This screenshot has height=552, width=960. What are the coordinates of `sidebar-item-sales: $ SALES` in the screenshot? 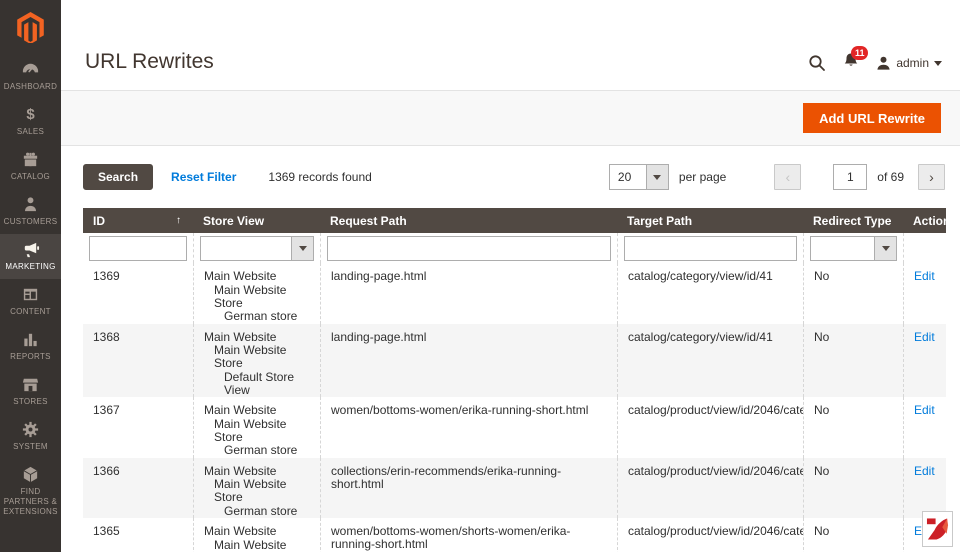 It's located at (30, 121).